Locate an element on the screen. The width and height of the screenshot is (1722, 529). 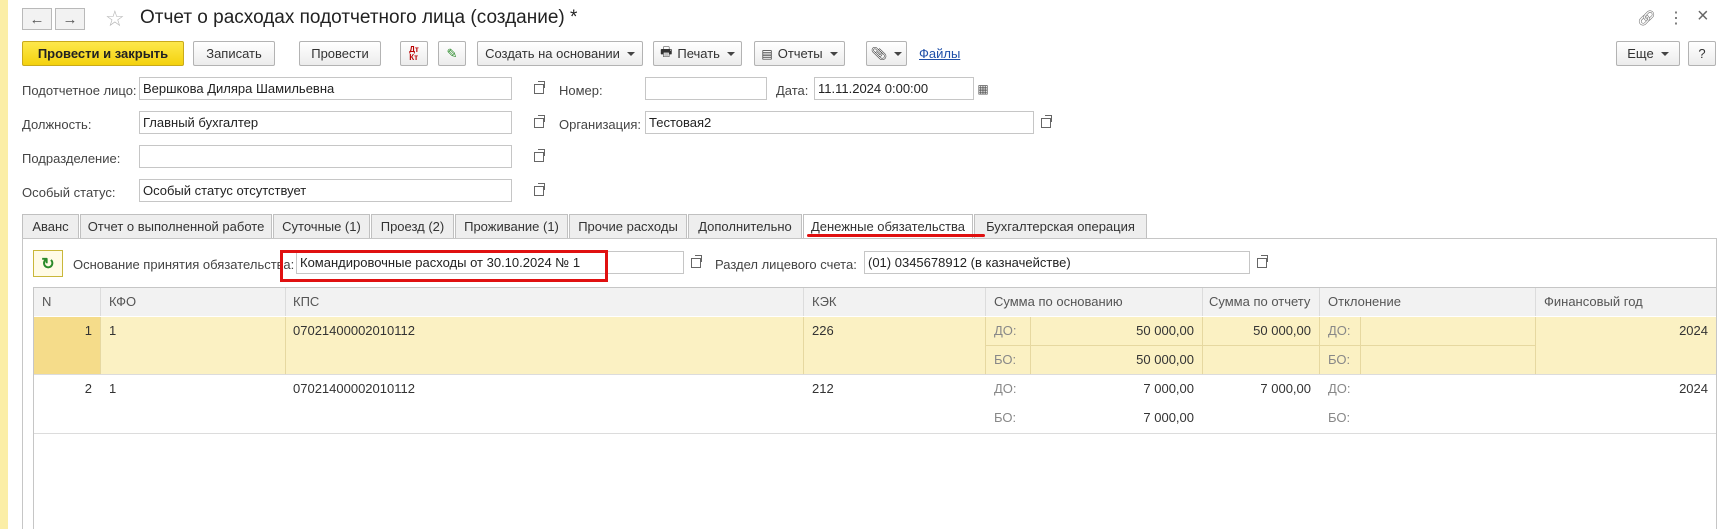
date-label: Дата: is located at coordinates (792, 90).